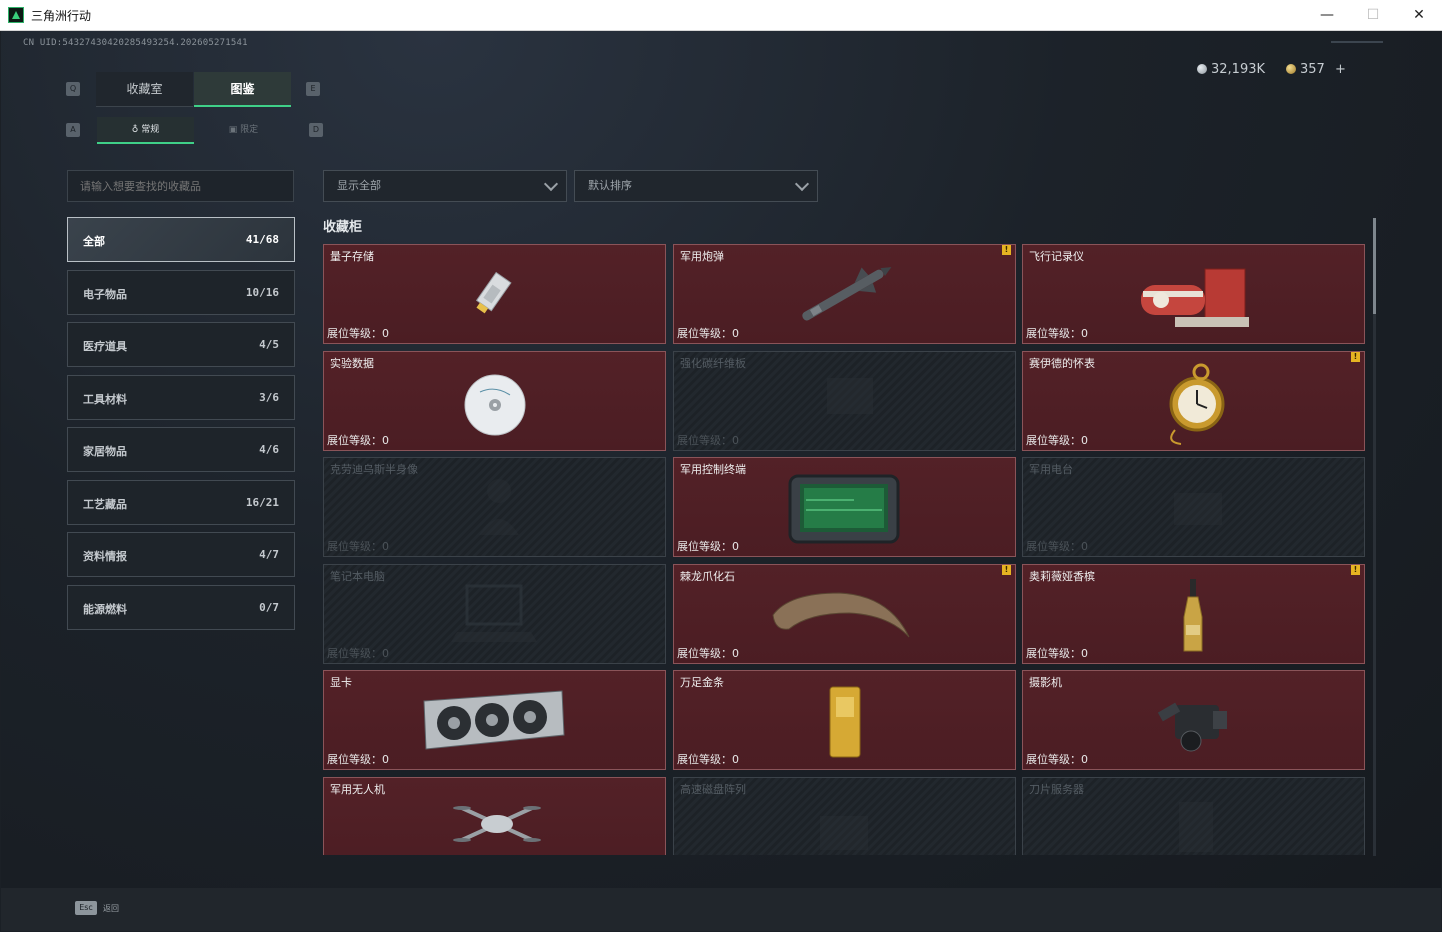  Describe the element at coordinates (713, 789) in the screenshot. I see `card-item-name: 高速磁盘阵列` at that location.